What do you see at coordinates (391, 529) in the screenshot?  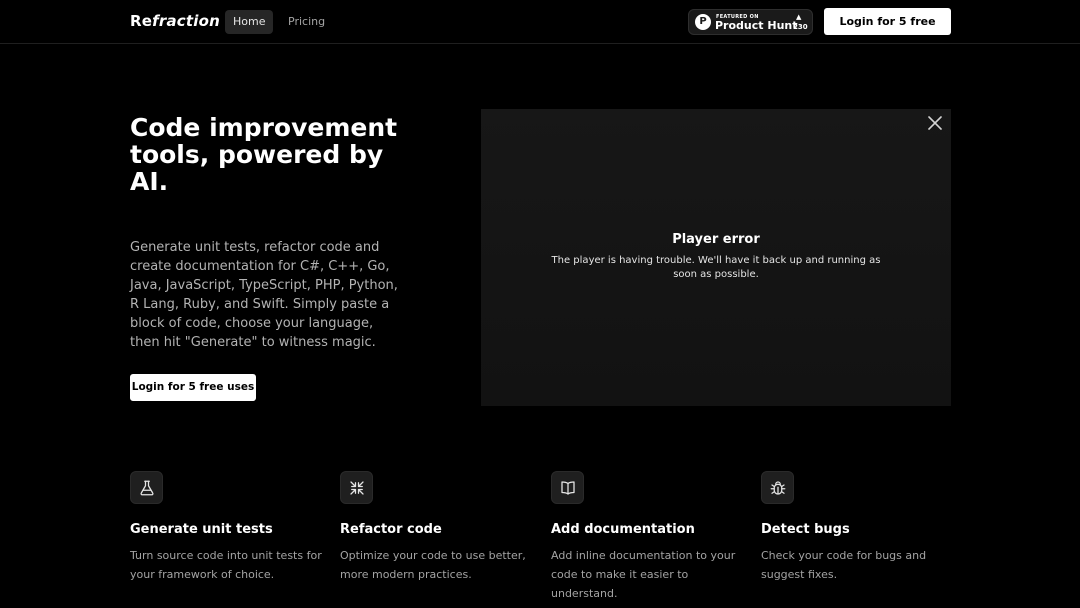 I see `feature-title: Refactor code` at bounding box center [391, 529].